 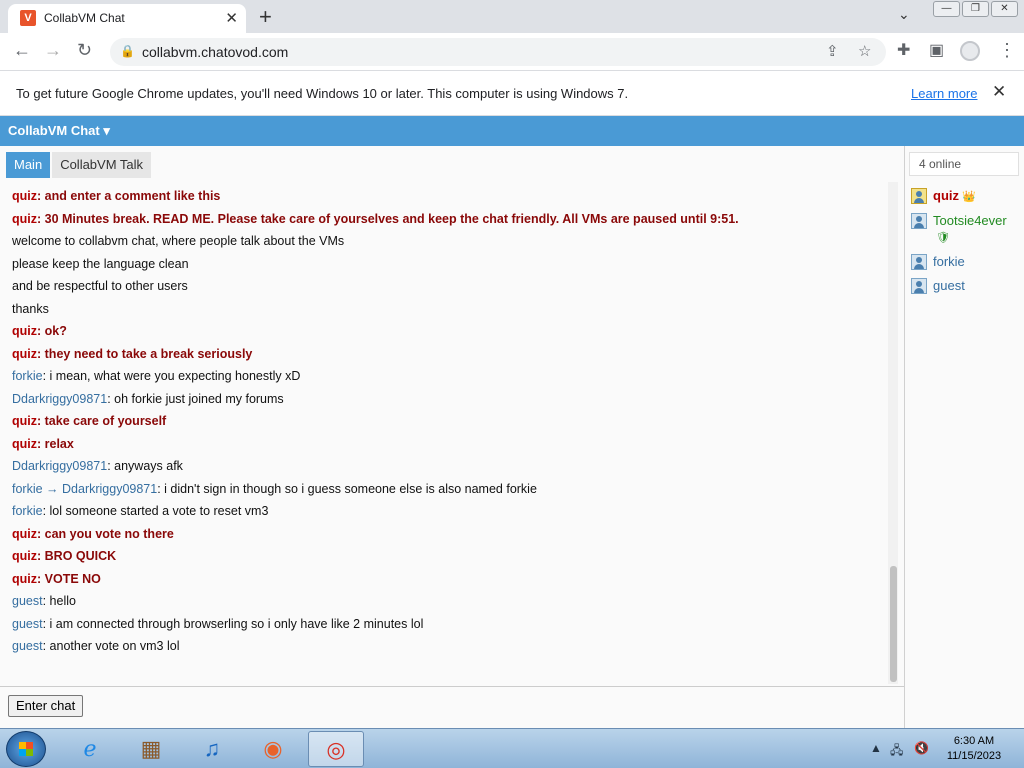 What do you see at coordinates (84, 50) in the screenshot?
I see `reload-icon: ↻` at bounding box center [84, 50].